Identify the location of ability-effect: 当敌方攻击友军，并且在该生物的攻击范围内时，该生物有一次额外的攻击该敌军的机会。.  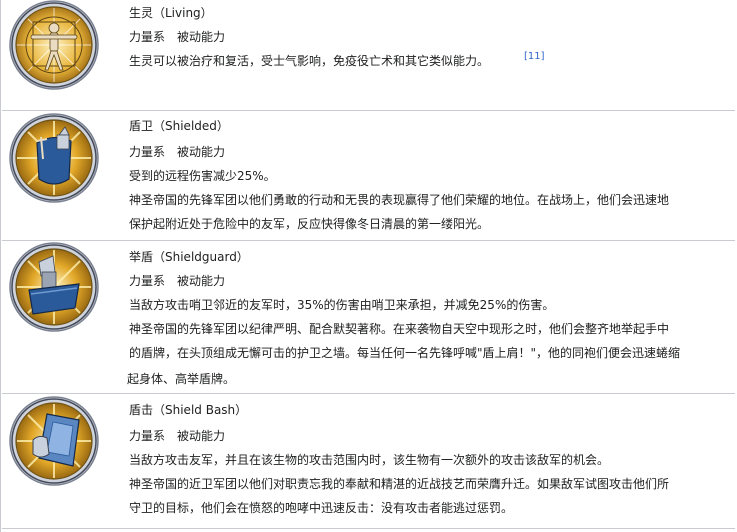
(369, 460).